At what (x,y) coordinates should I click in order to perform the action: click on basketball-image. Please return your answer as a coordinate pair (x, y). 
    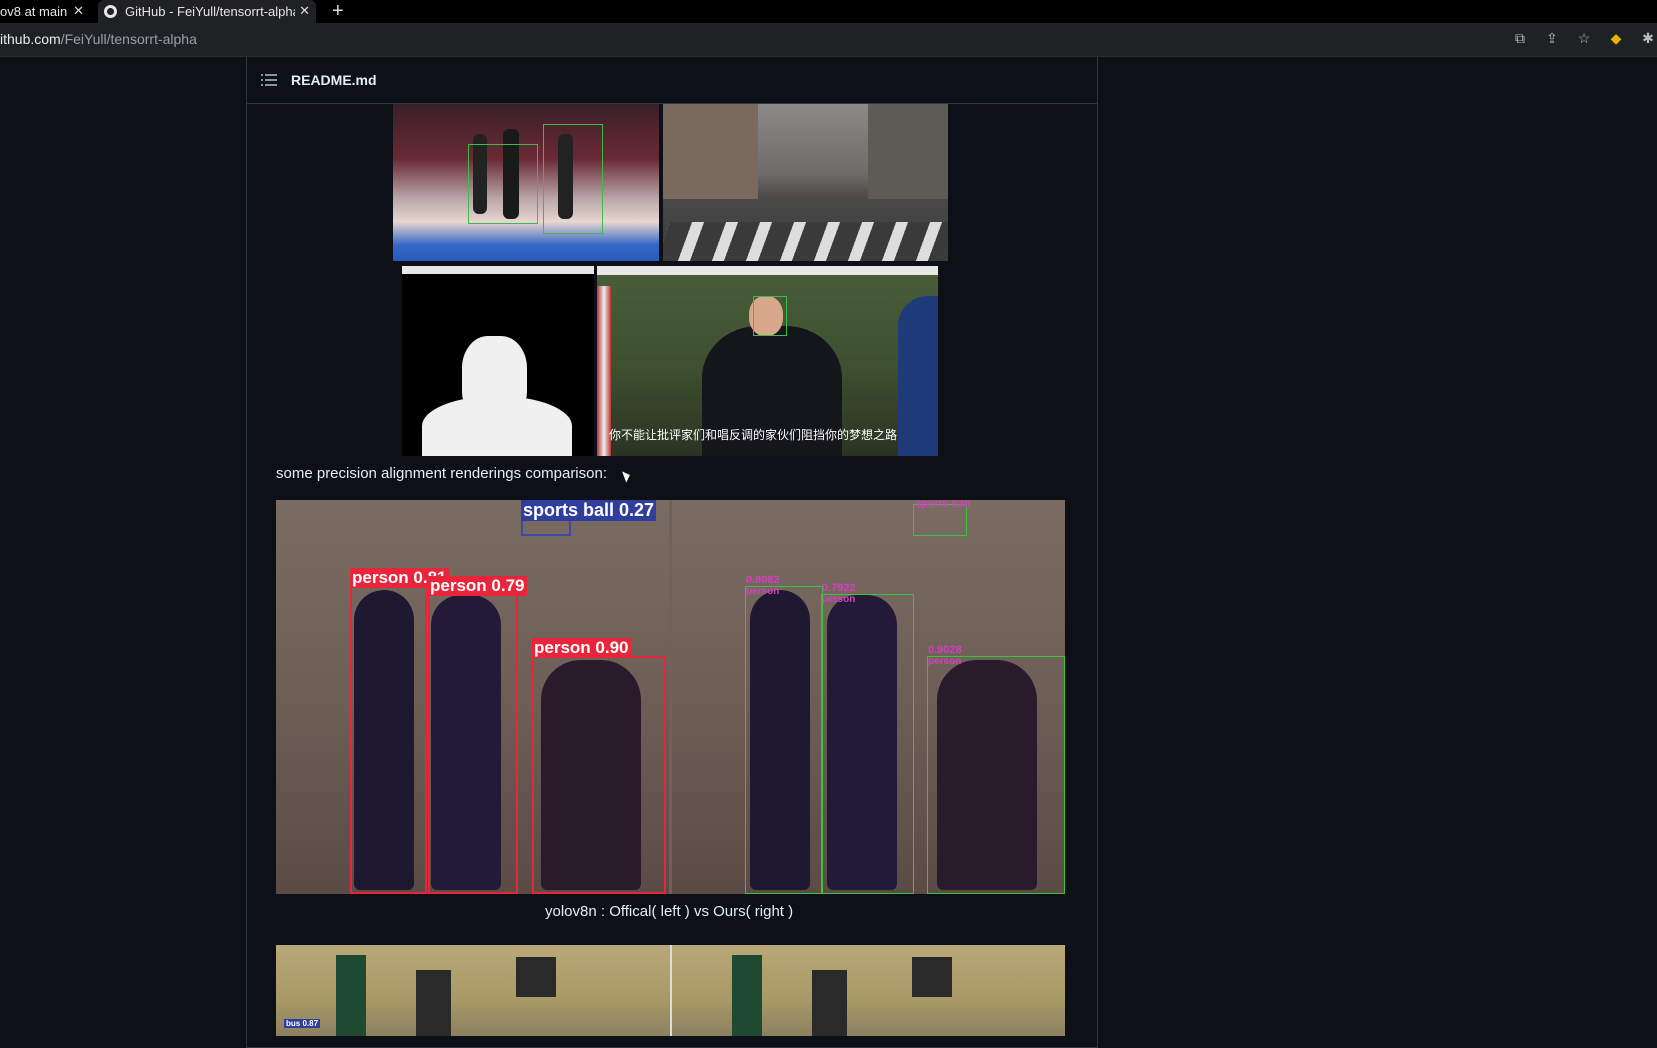
    Looking at the image, I should click on (526, 182).